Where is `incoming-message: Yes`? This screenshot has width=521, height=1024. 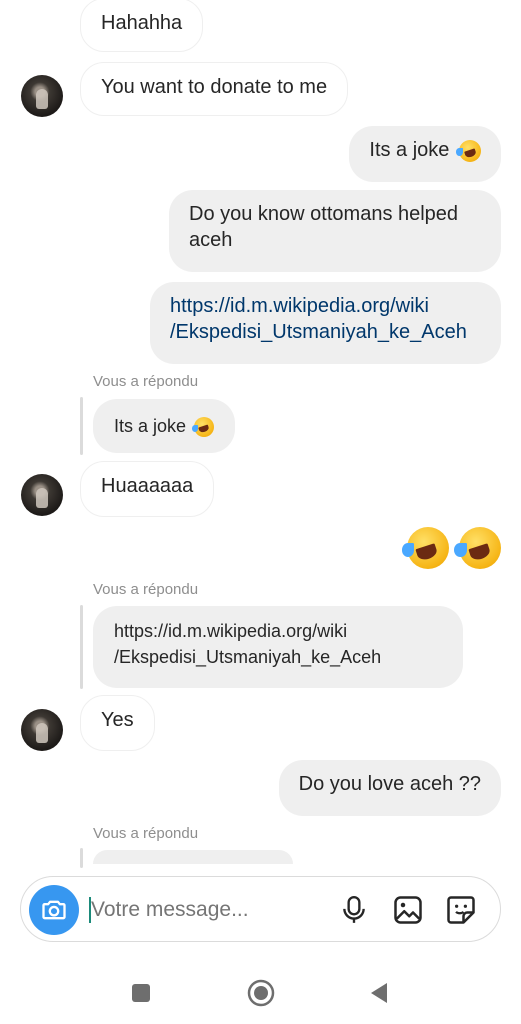
incoming-message: Yes is located at coordinates (117, 723).